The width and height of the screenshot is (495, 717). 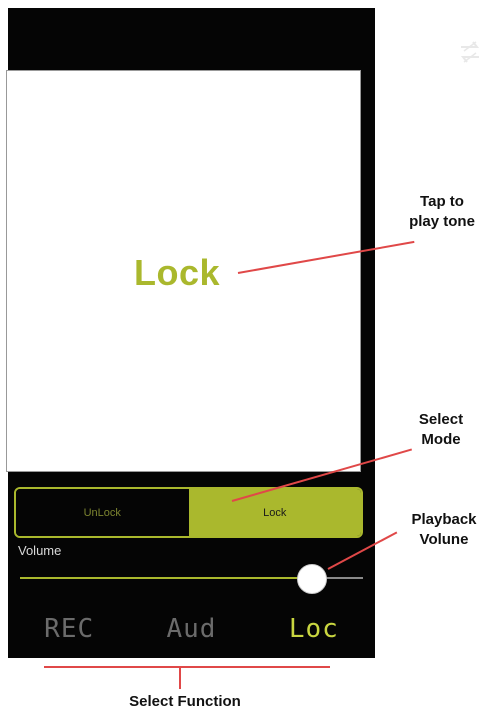 I want to click on annotation-mode-line2: Mode, so click(x=441, y=439).